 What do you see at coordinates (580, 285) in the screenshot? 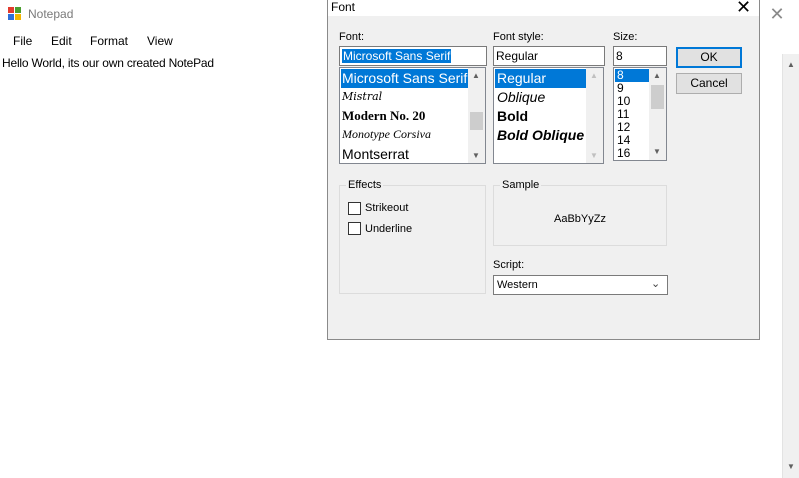
I see `script-select: Western ⌄` at bounding box center [580, 285].